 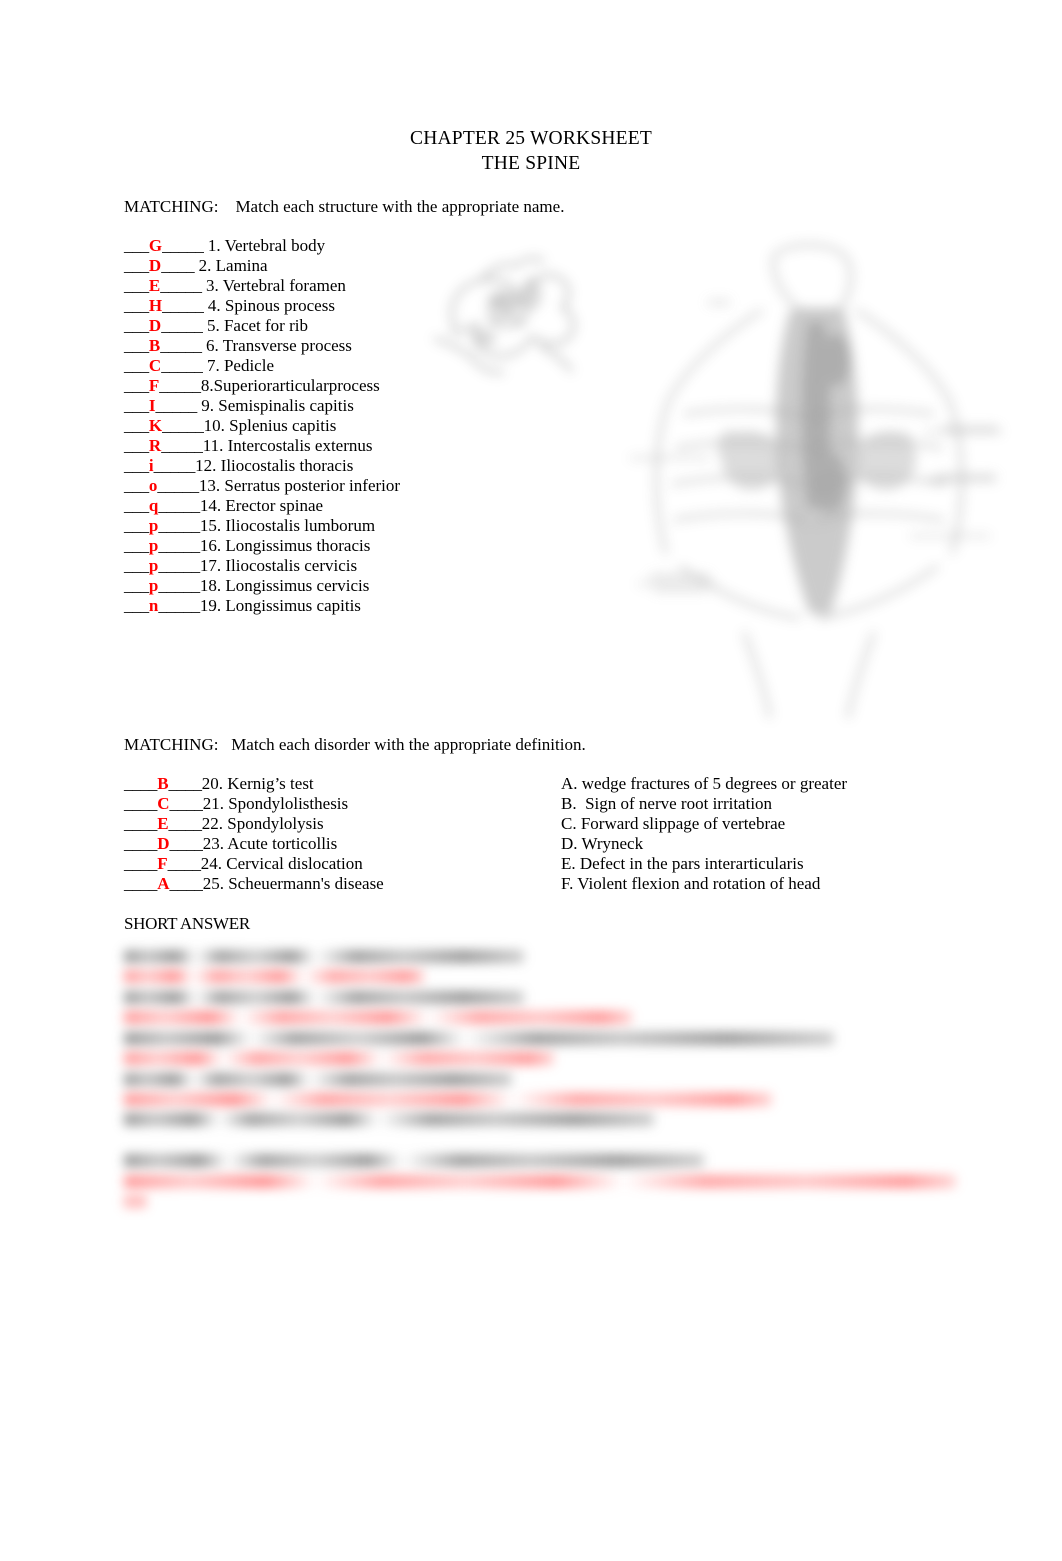 What do you see at coordinates (155, 245) in the screenshot?
I see `answer-letter: G` at bounding box center [155, 245].